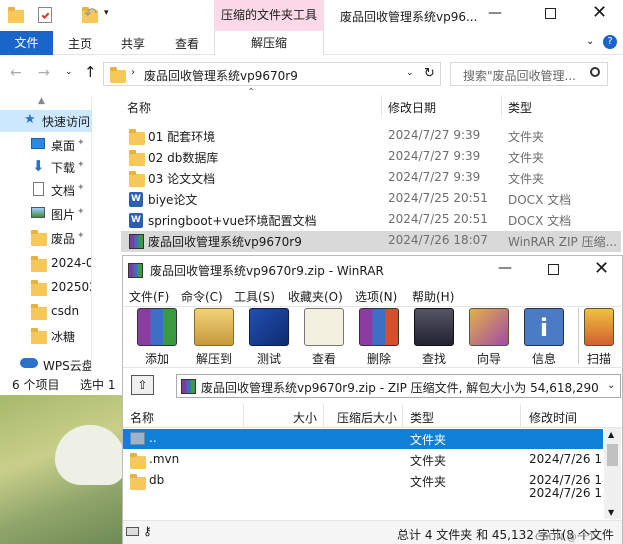 The image size is (623, 544). I want to click on breadcrumb: 废品回收管理系统vp9670r9, so click(264, 75).